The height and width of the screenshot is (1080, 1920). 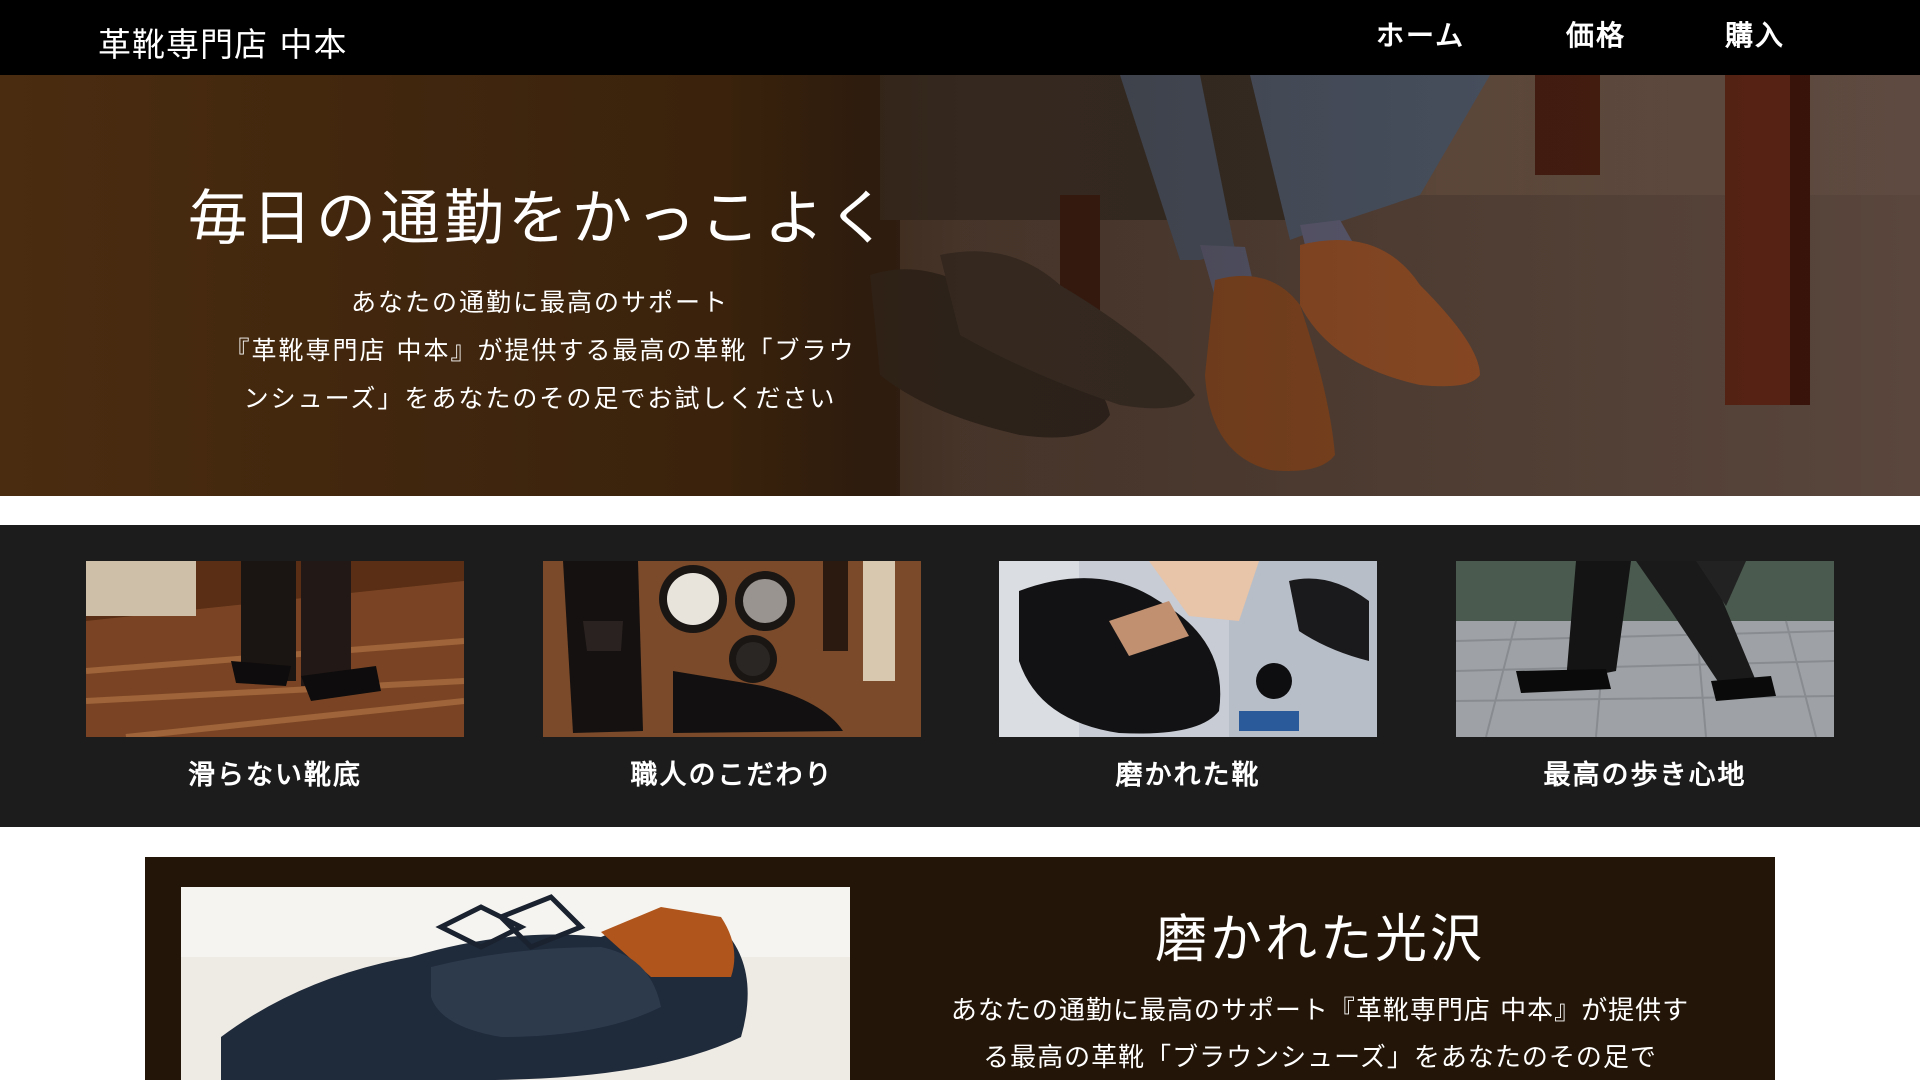 What do you see at coordinates (960, 34) in the screenshot?
I see `main-nav: ホーム 価格 購入` at bounding box center [960, 34].